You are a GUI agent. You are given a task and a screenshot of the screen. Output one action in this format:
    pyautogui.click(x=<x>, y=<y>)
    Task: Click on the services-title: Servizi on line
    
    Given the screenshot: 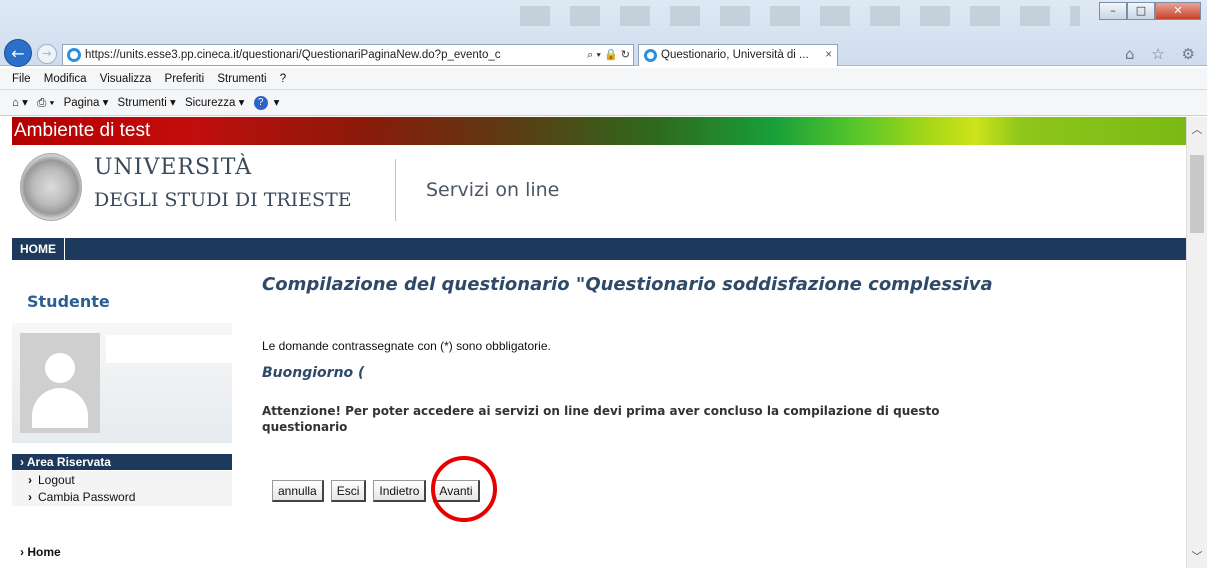 What is the action you would take?
    pyautogui.click(x=493, y=190)
    